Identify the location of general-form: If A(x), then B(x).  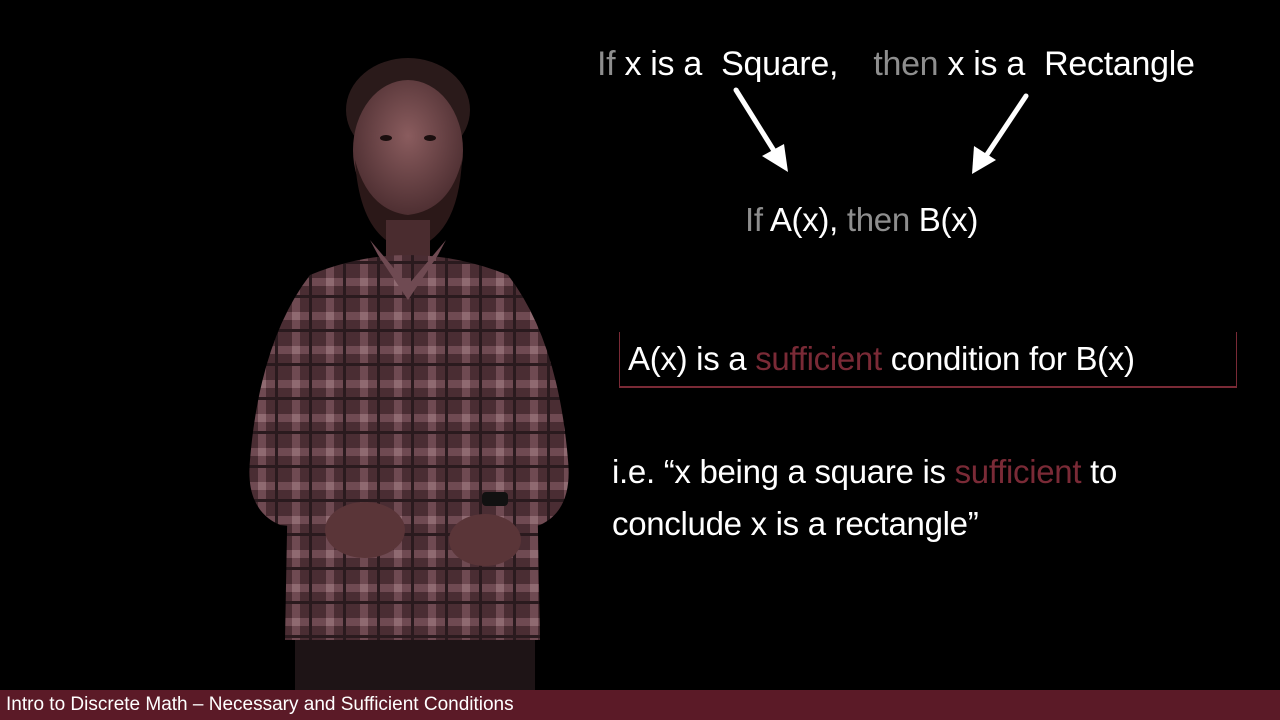
(861, 220).